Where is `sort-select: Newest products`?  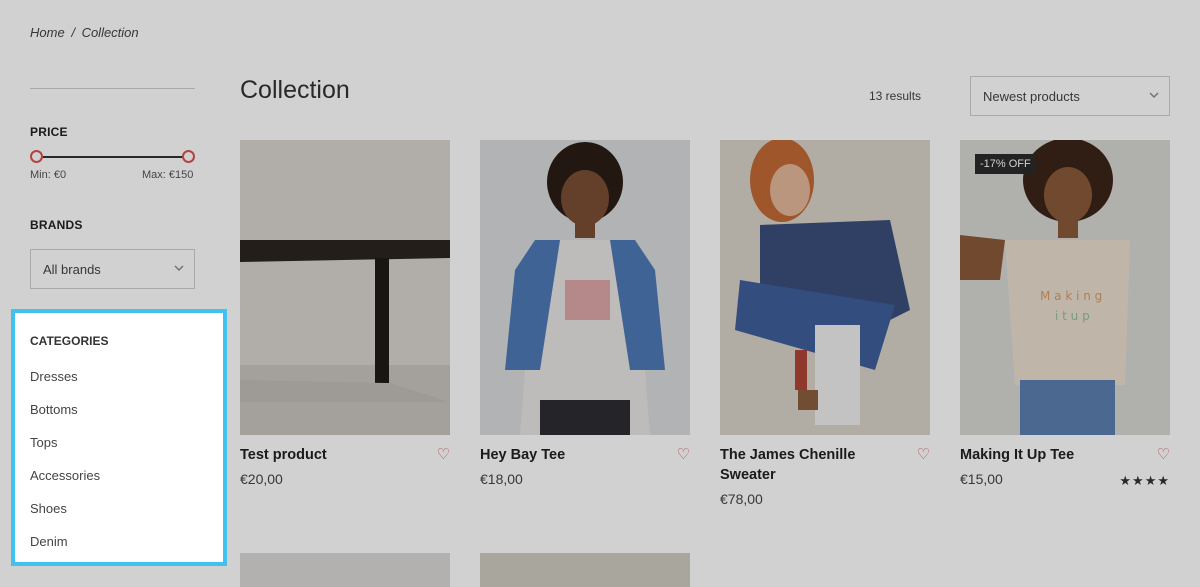
sort-select: Newest products is located at coordinates (1070, 96).